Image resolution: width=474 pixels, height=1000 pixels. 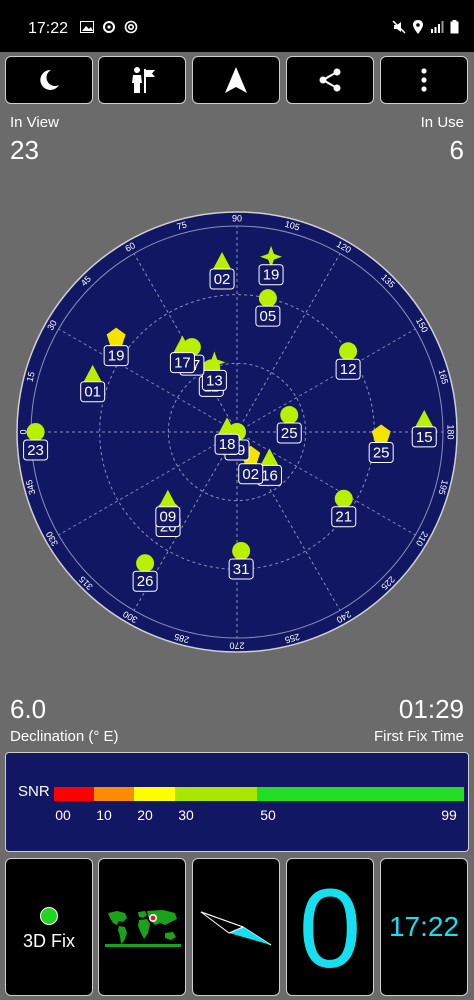 I want to click on in-use-count: 6, so click(x=456, y=150).